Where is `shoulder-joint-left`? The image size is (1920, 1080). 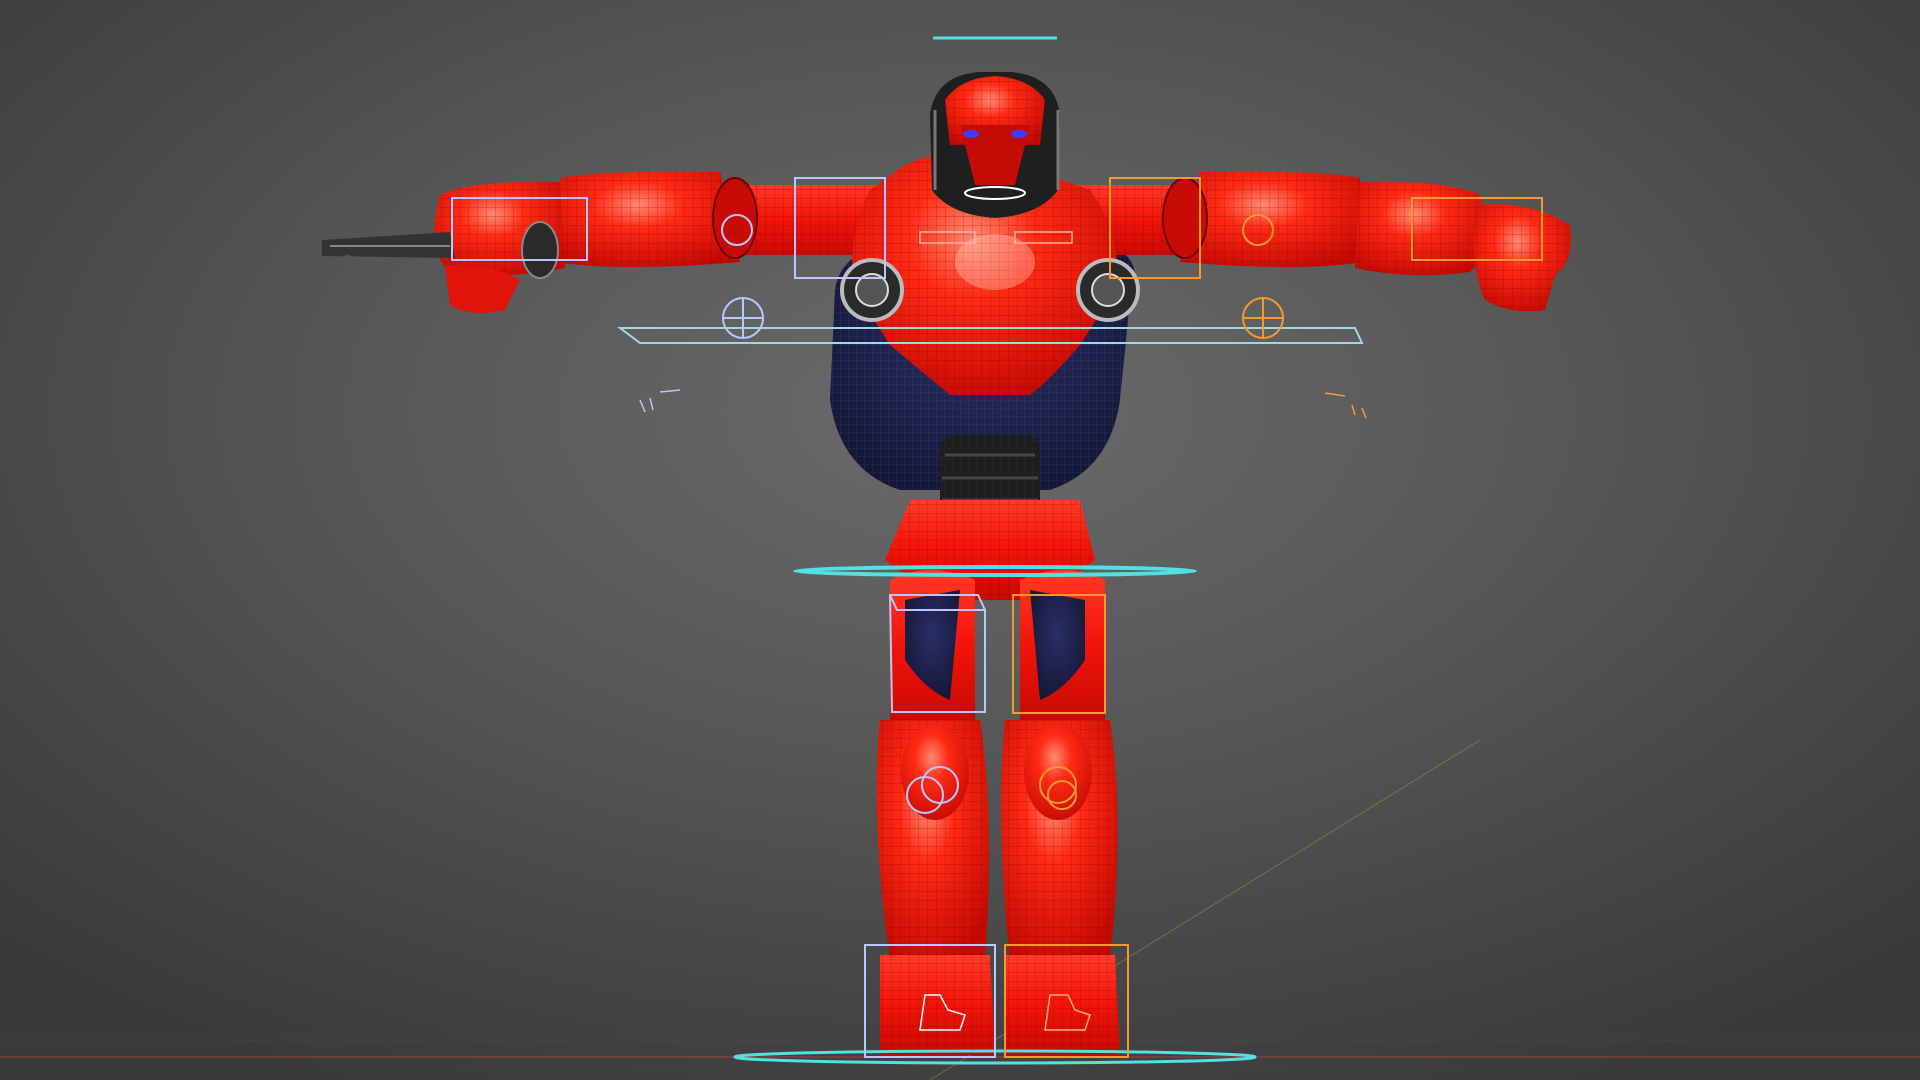 shoulder-joint-left is located at coordinates (872, 290).